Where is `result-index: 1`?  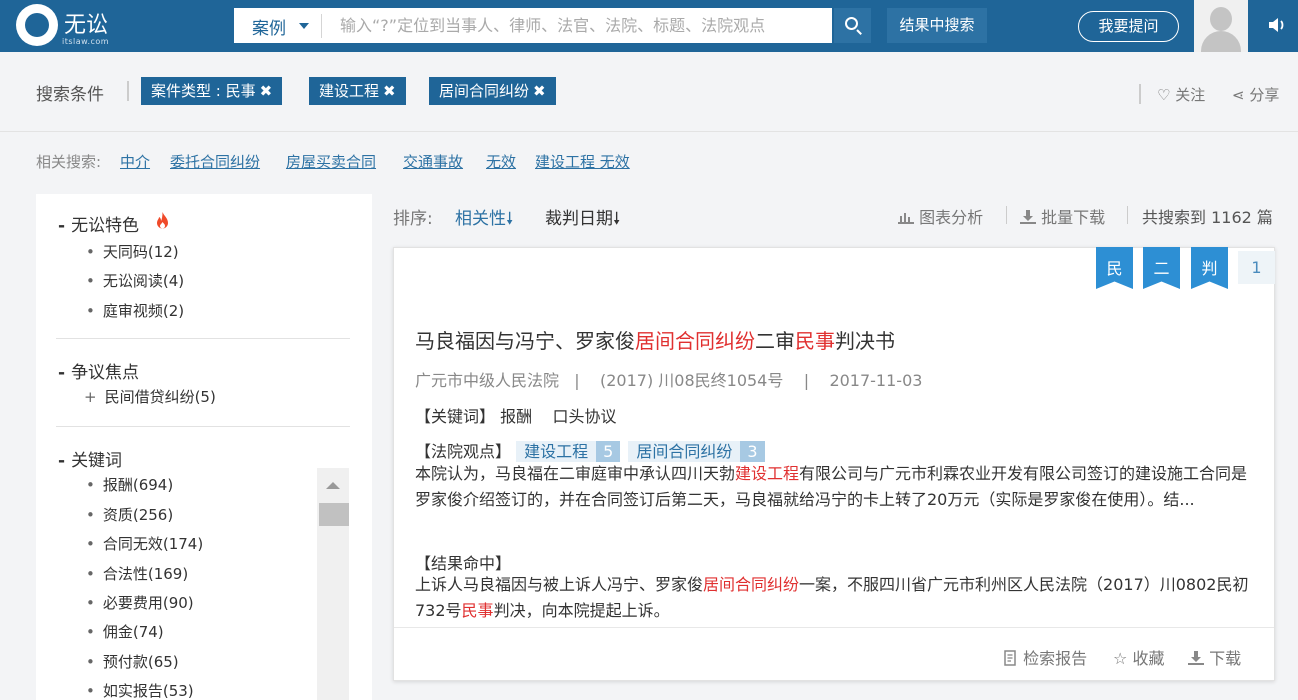
result-index: 1 is located at coordinates (1256, 267).